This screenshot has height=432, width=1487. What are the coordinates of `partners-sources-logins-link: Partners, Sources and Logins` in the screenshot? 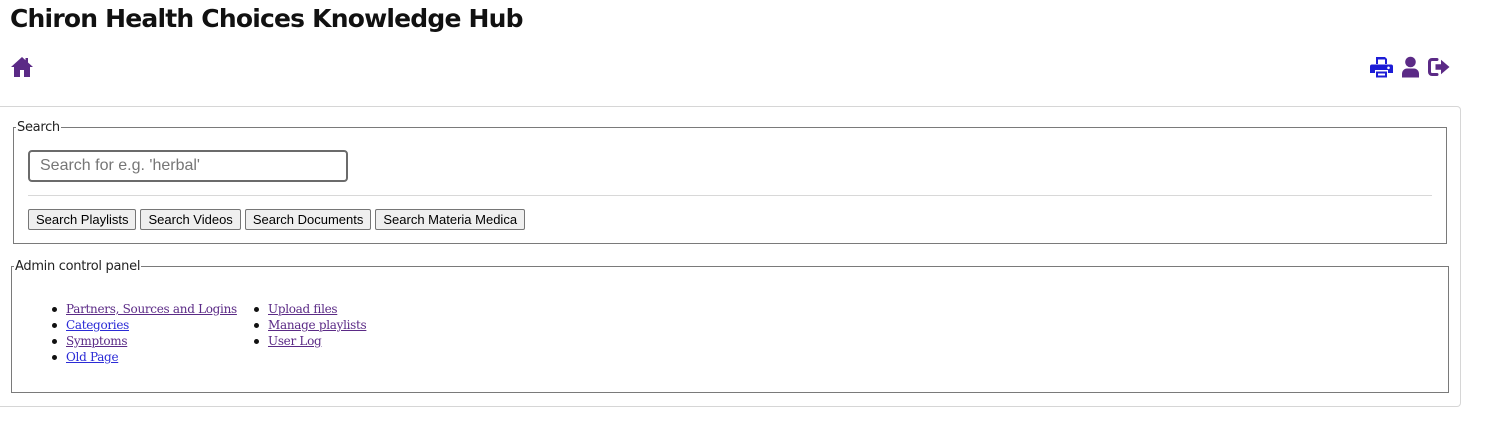 It's located at (151, 309).